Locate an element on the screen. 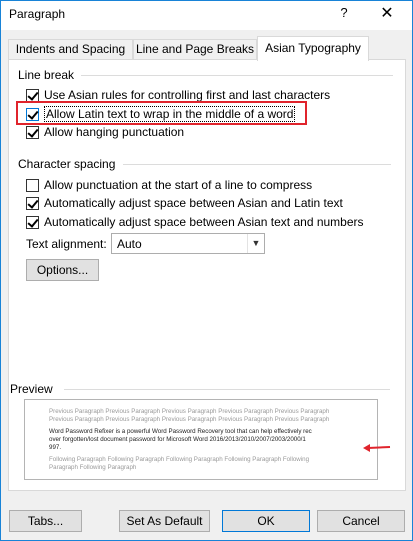  preview-body-line: 997. is located at coordinates (55, 447).